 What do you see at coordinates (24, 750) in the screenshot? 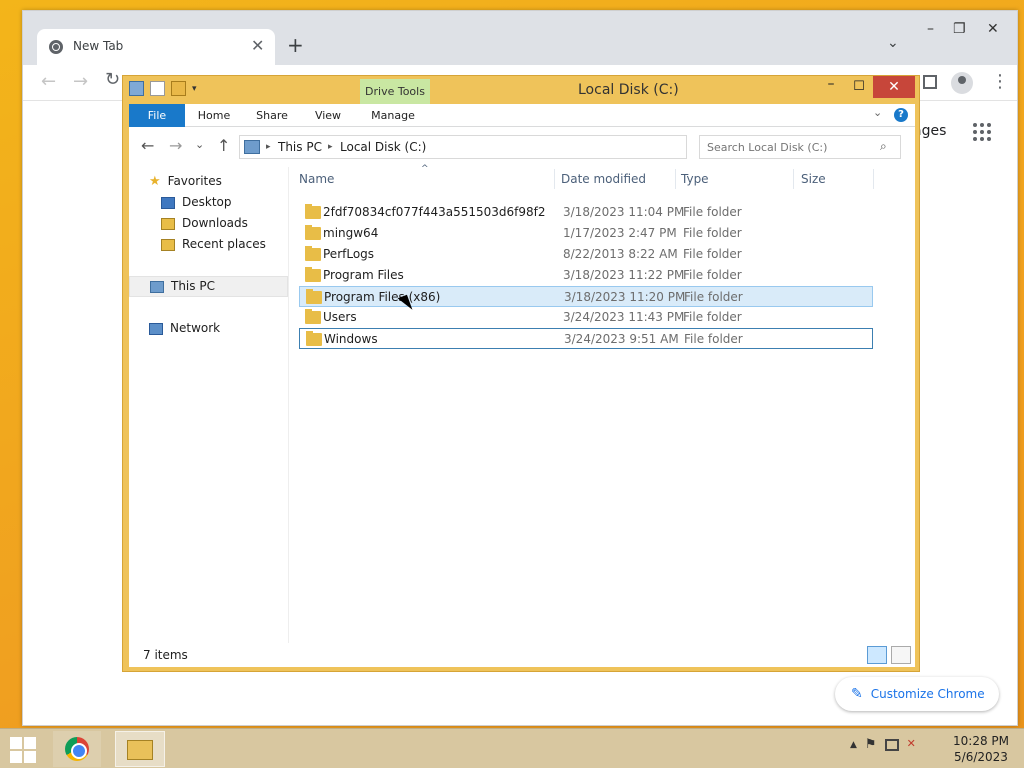
I see `windows-start-icon` at bounding box center [24, 750].